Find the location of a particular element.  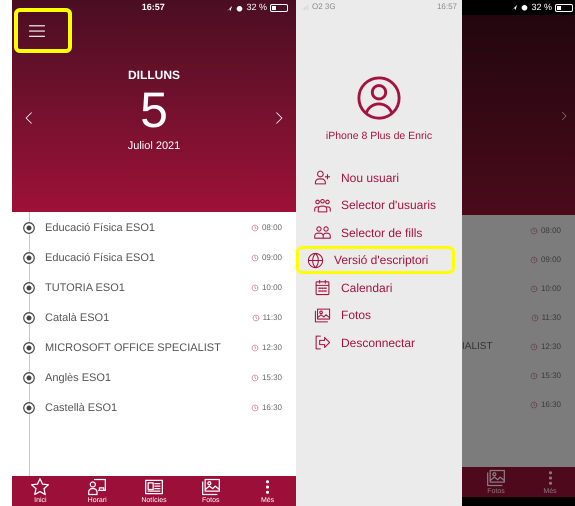

month-year: Juliol 2021 is located at coordinates (154, 146).